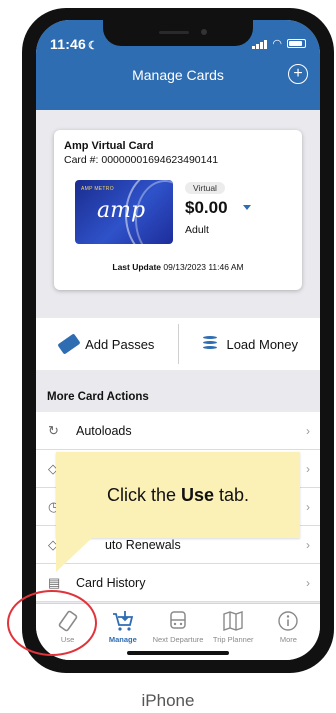 Image resolution: width=336 pixels, height=713 pixels. Describe the element at coordinates (178, 495) in the screenshot. I see `tutorial-tooltip: Click the Use tab.` at that location.